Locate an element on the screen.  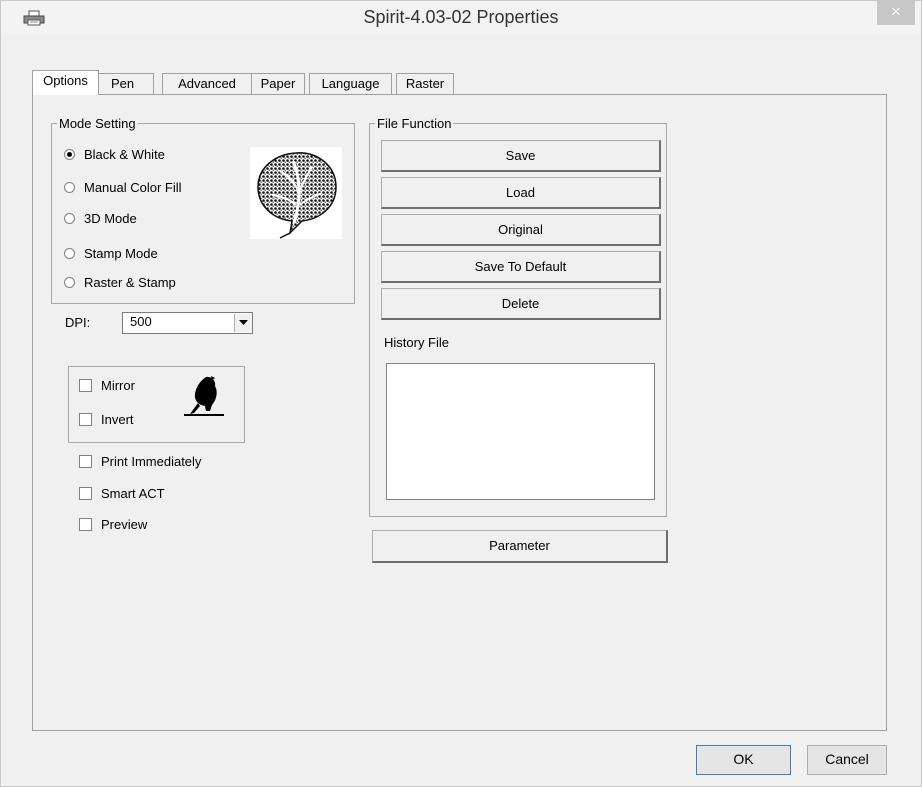
mirror-label: Mirror is located at coordinates (118, 385).